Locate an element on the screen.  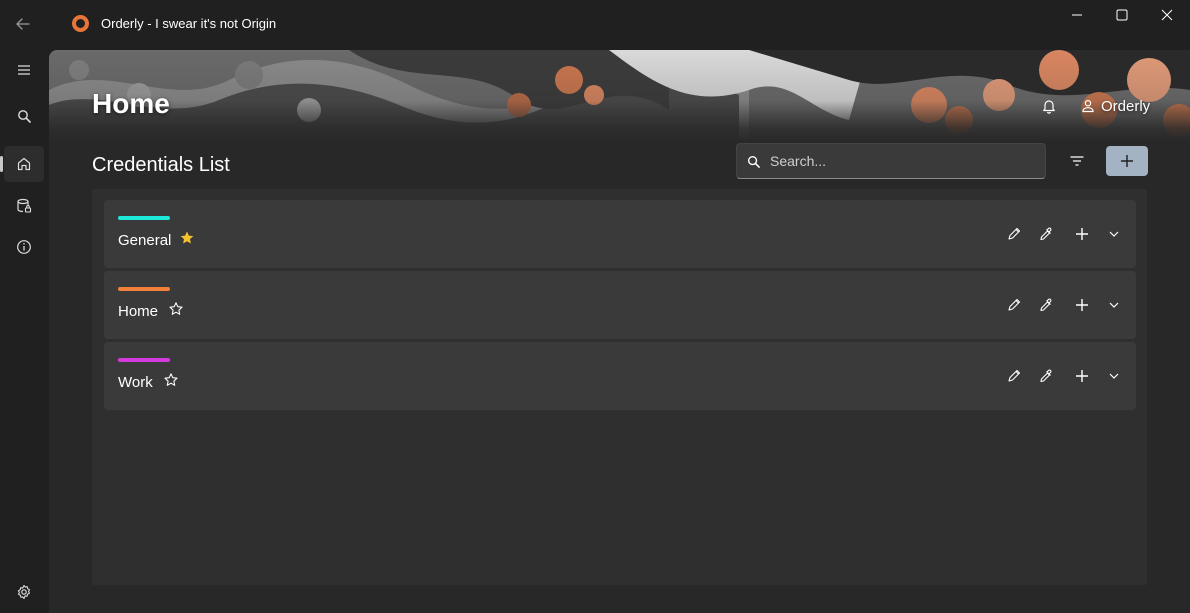
banner-fade is located at coordinates (619, 96).